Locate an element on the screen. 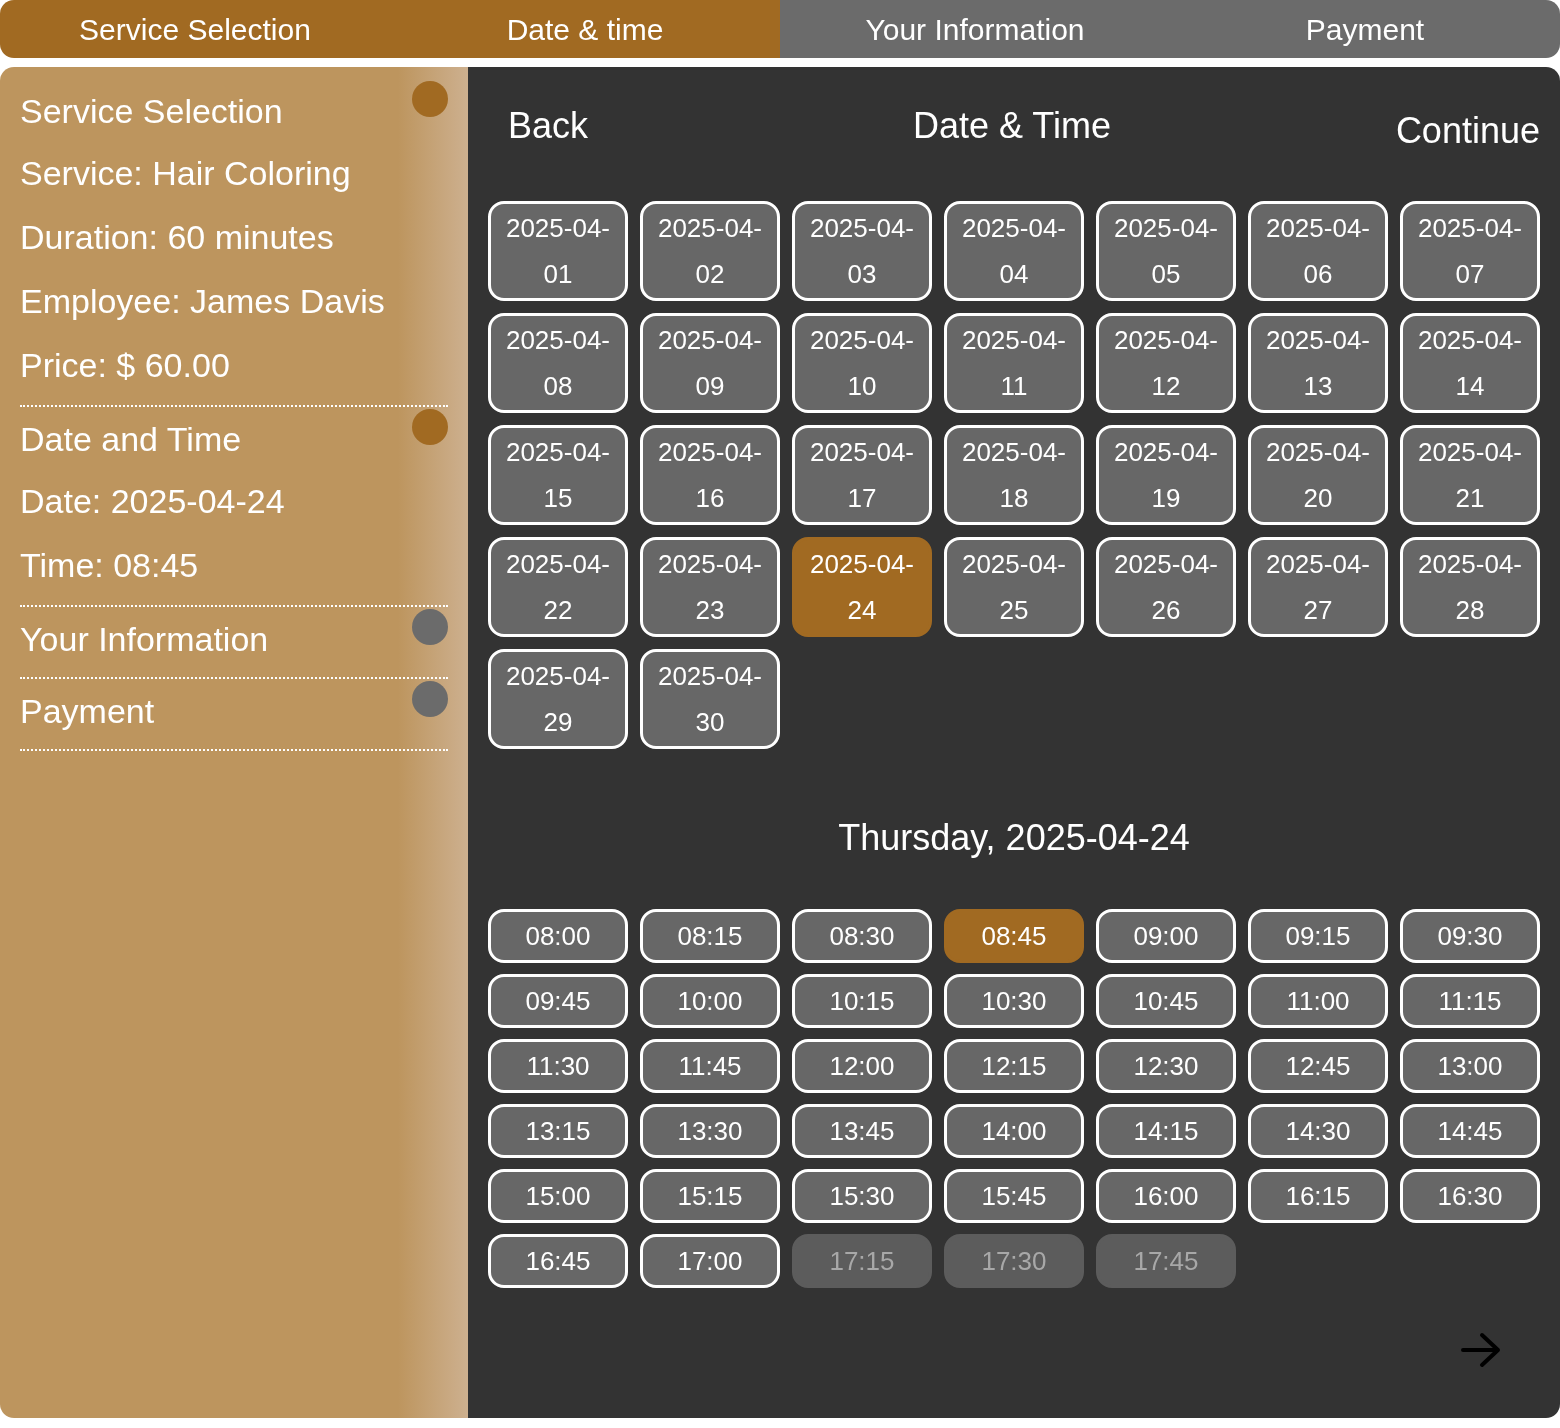 The width and height of the screenshot is (1560, 1428). date-option: 2025-04-14 is located at coordinates (1470, 363).